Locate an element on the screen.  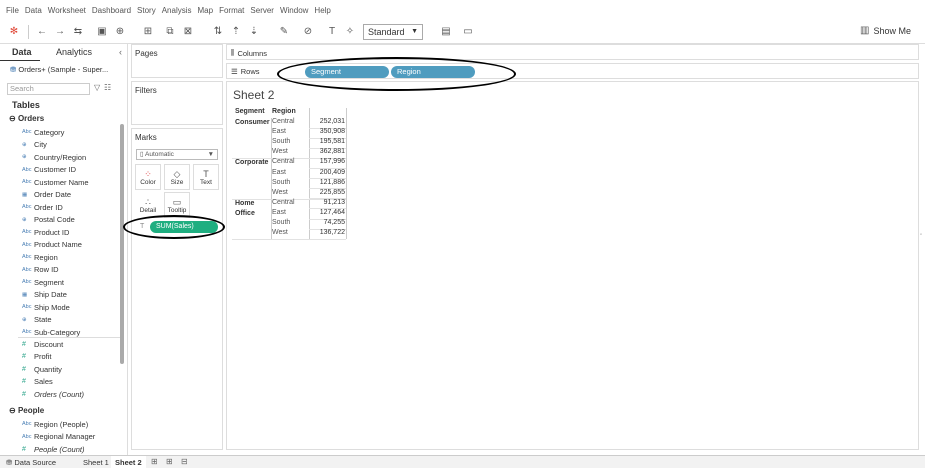
field-item: # People (Count) is located at coordinates (72, 449).